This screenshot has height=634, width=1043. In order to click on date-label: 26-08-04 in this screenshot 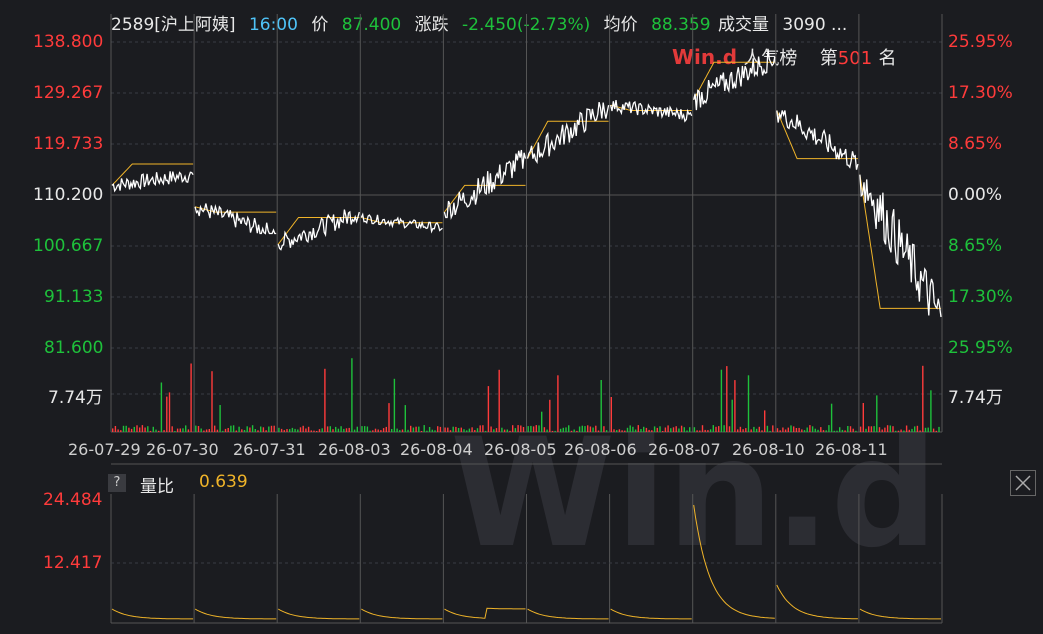, I will do `click(436, 449)`.